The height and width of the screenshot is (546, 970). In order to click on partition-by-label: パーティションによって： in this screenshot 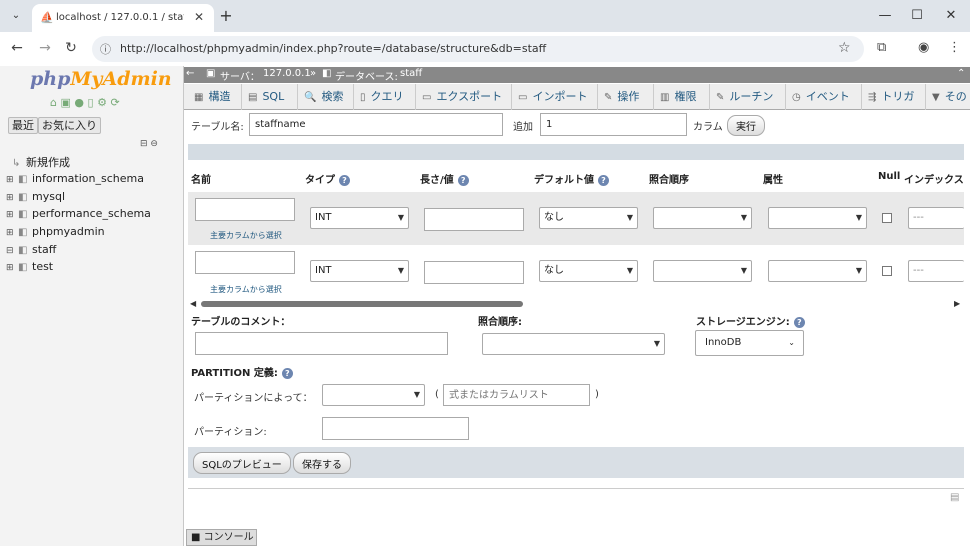, I will do `click(253, 398)`.